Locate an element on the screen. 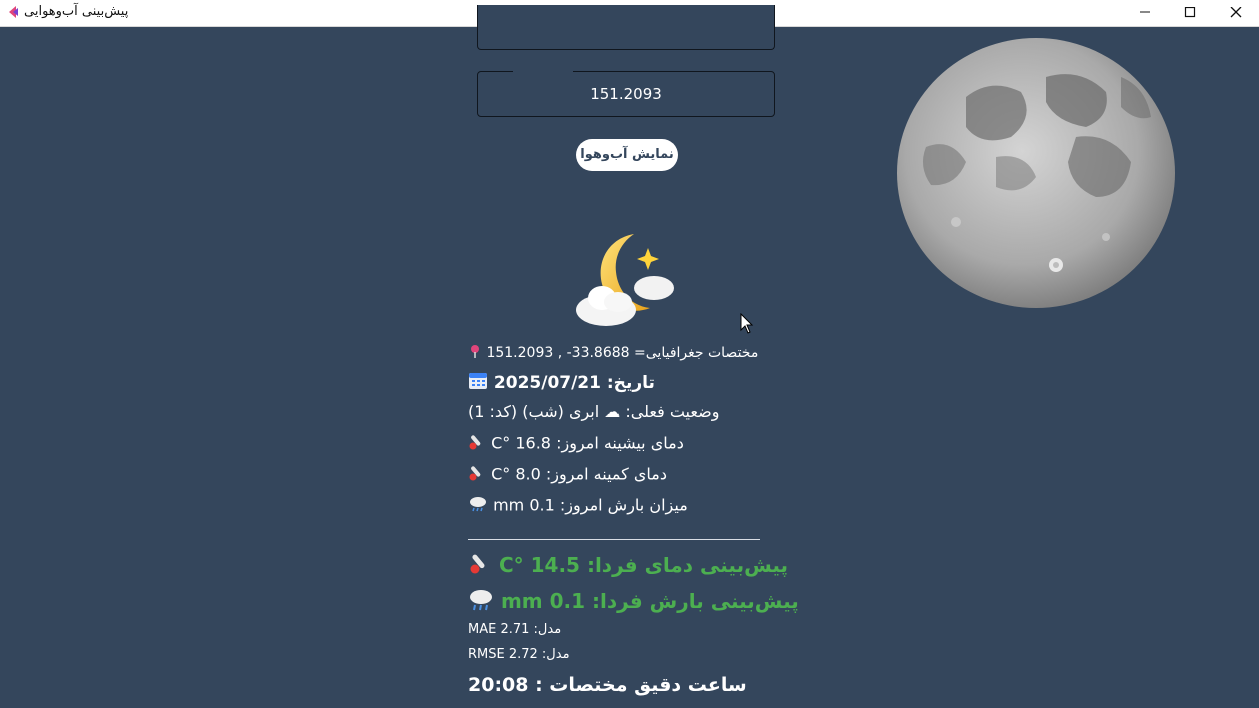 This screenshot has width=1259, height=708. date-line: تاریخ: 2025/07/21 is located at coordinates (561, 383).